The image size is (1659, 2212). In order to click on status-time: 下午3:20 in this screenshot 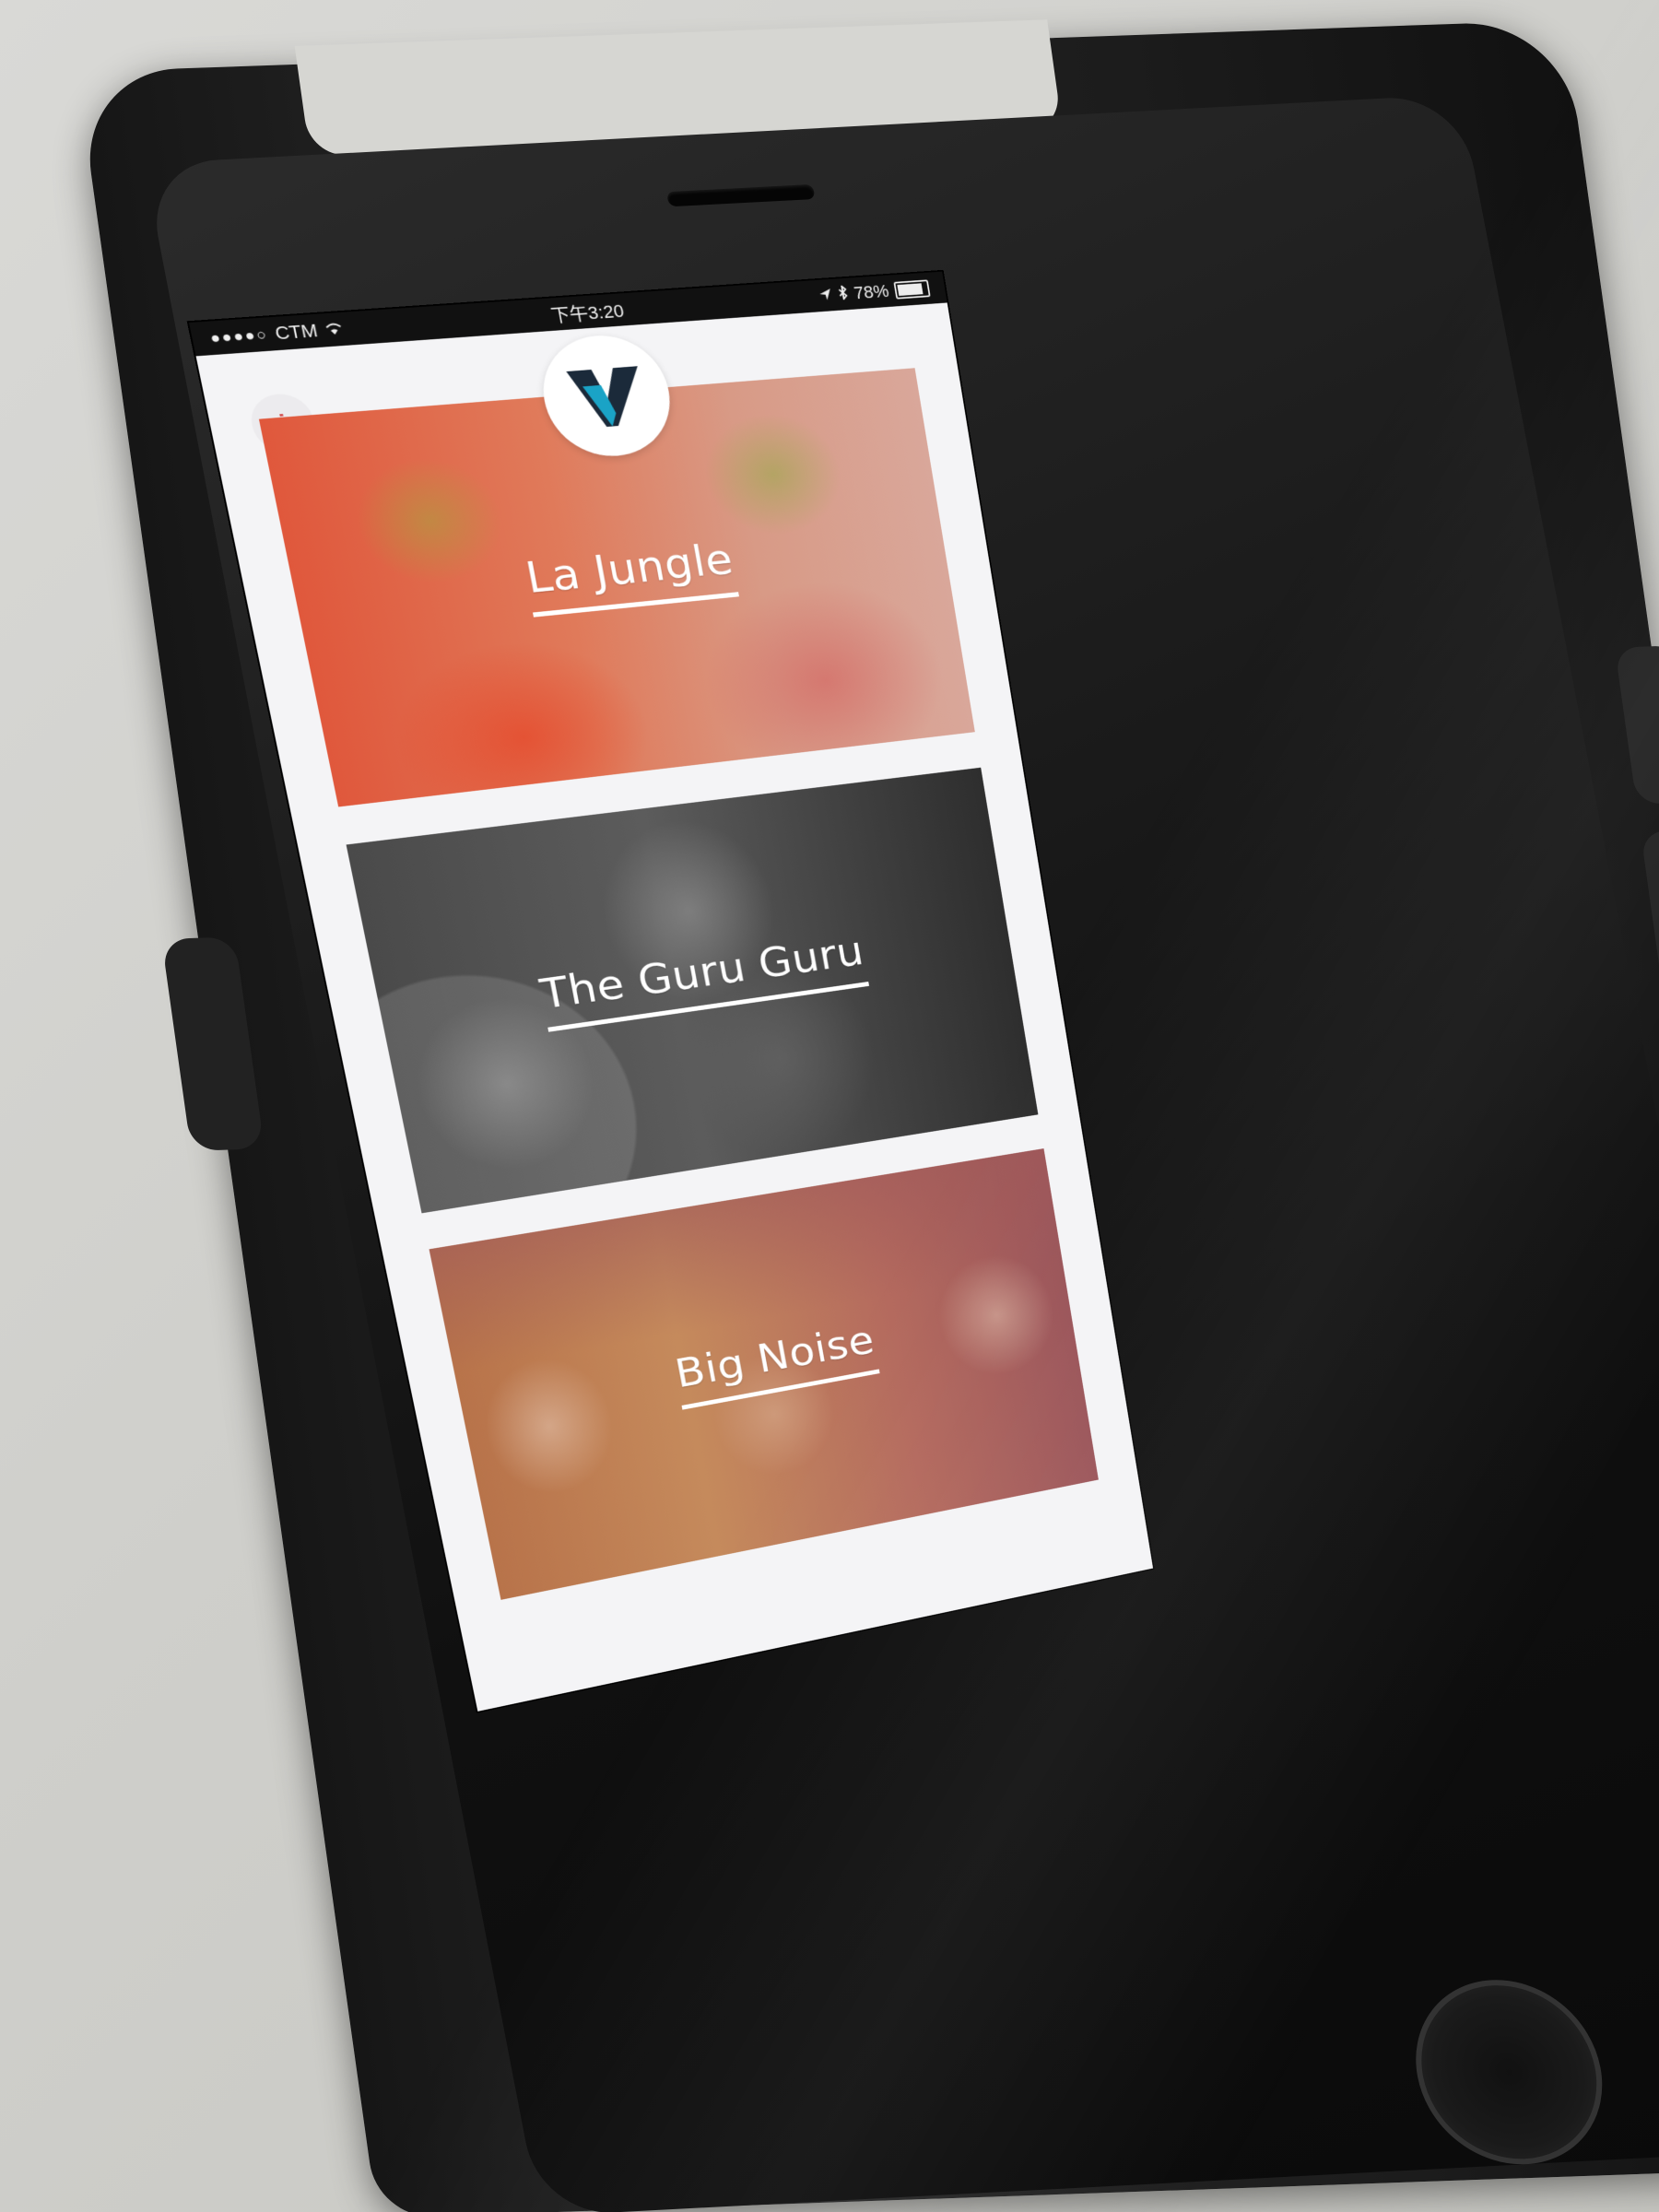, I will do `click(587, 313)`.